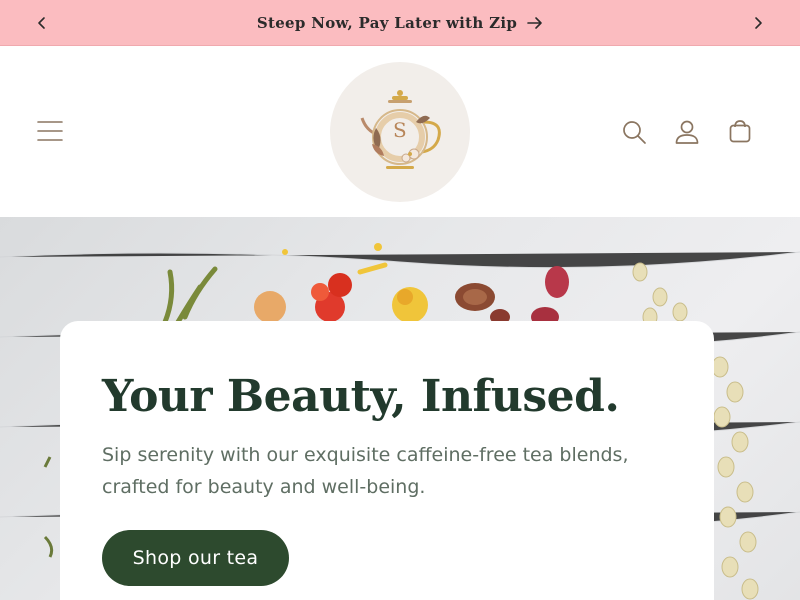 Image resolution: width=800 pixels, height=600 pixels. I want to click on shop-our-tea-button: Shop our tea, so click(195, 558).